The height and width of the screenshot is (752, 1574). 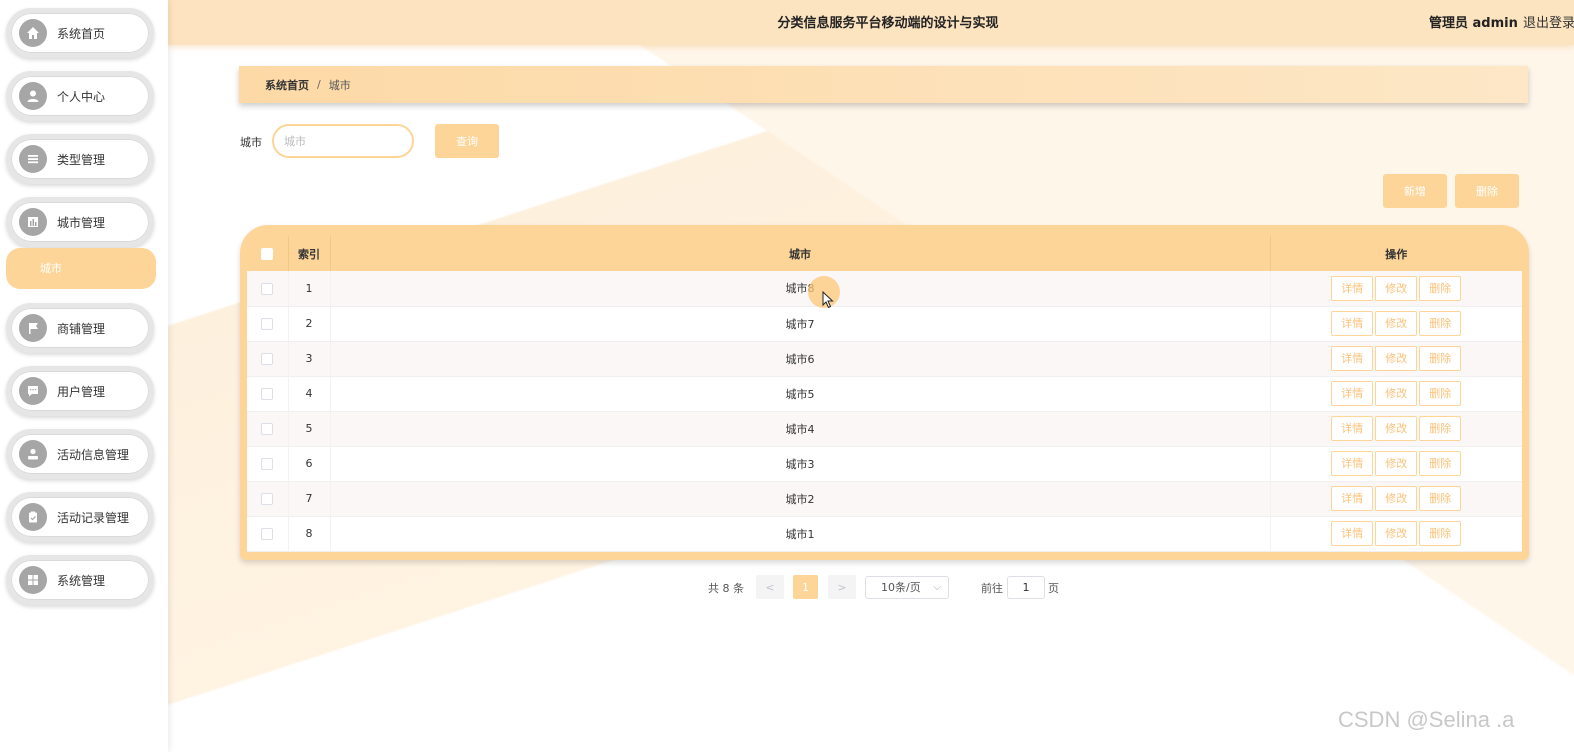 I want to click on column-header-ops: 操作, so click(x=1396, y=254).